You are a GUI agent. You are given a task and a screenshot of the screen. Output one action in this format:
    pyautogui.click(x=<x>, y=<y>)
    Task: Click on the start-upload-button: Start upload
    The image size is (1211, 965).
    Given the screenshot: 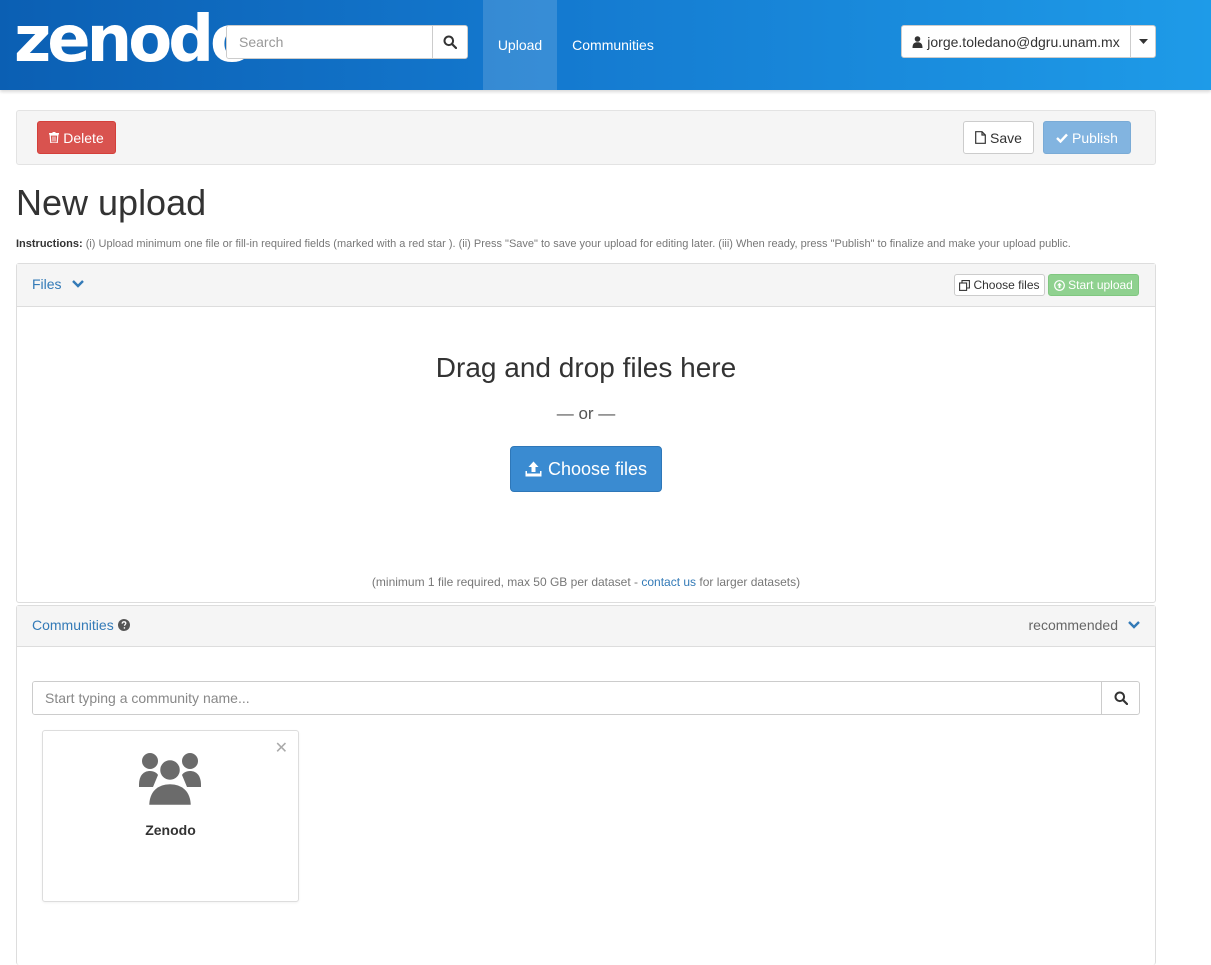 What is the action you would take?
    pyautogui.click(x=1093, y=285)
    